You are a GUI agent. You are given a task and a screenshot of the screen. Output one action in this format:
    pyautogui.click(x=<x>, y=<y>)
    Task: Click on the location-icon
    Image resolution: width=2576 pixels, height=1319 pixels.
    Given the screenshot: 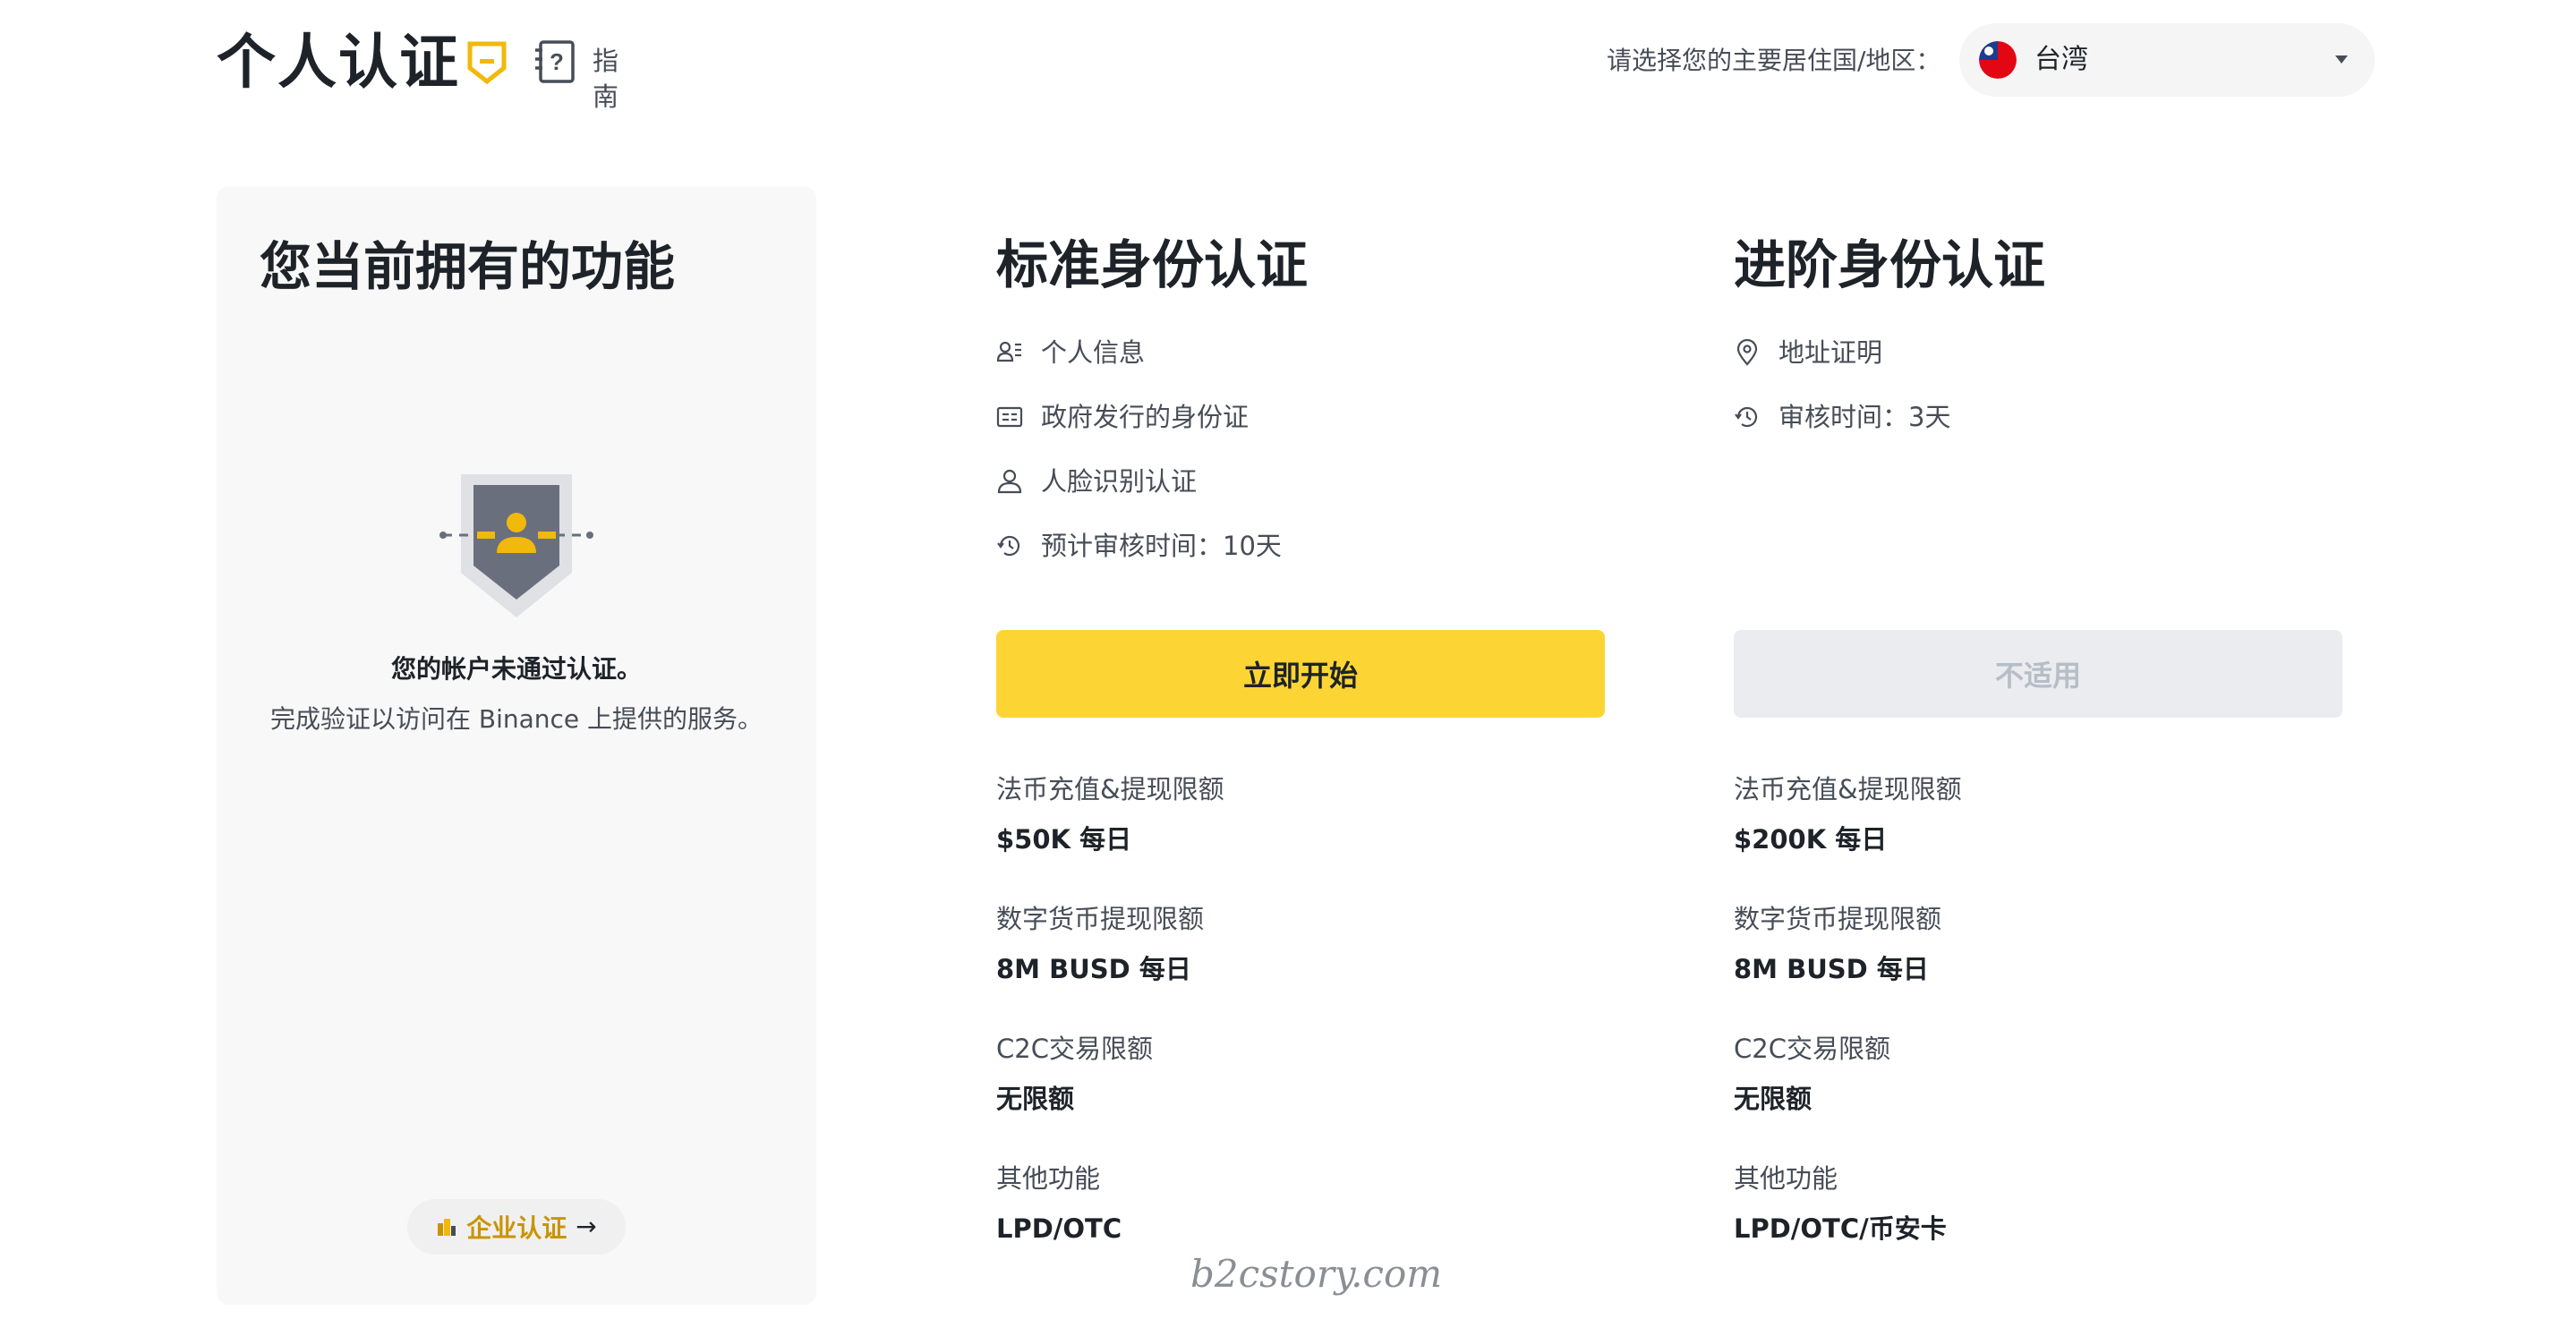 What is the action you would take?
    pyautogui.click(x=1747, y=352)
    